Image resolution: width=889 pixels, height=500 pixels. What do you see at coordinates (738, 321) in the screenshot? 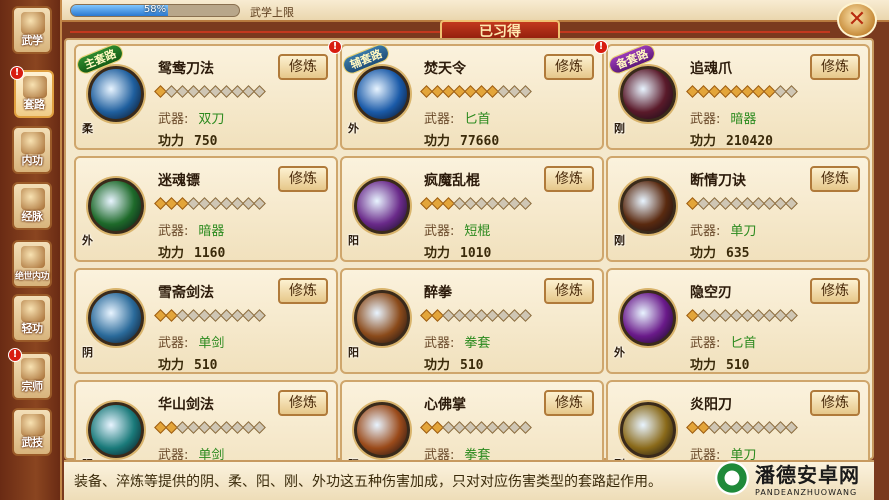
I see `skill-card: 外 隐空刃 修炼 武器: 匕首 功力 510` at bounding box center [738, 321].